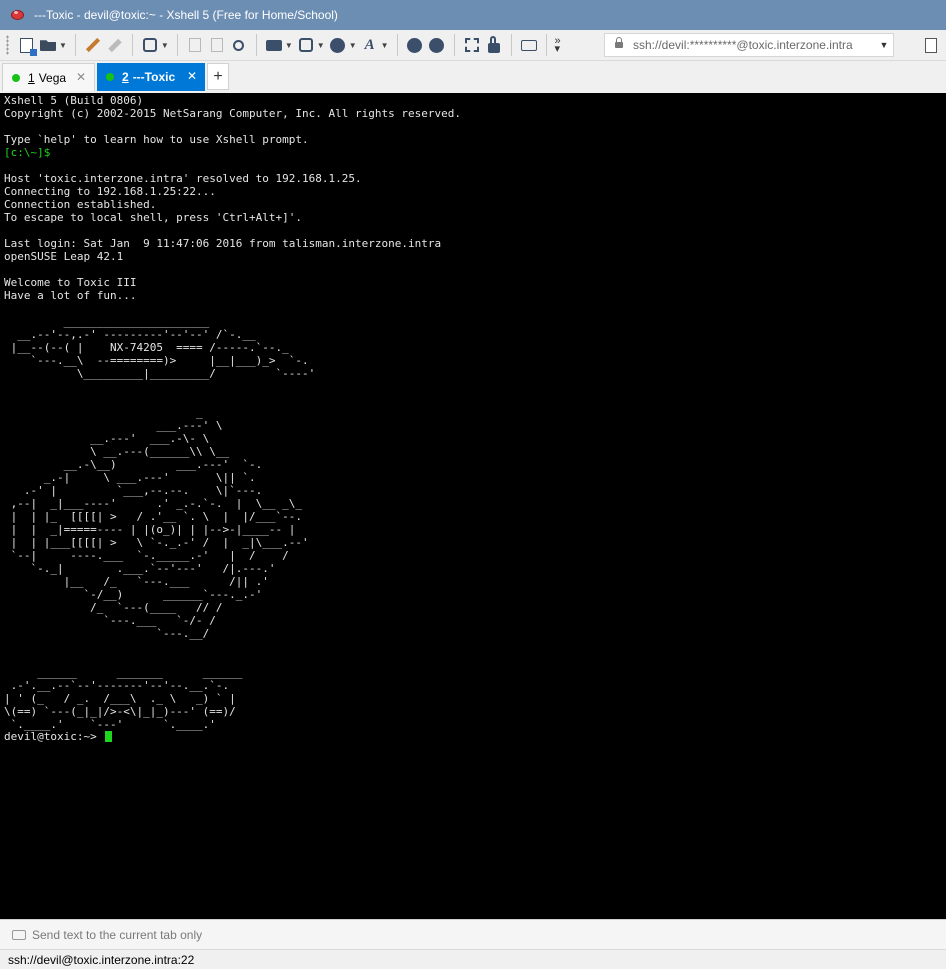  What do you see at coordinates (123, 672) in the screenshot?
I see `terminal-line: ______ _______ ______` at bounding box center [123, 672].